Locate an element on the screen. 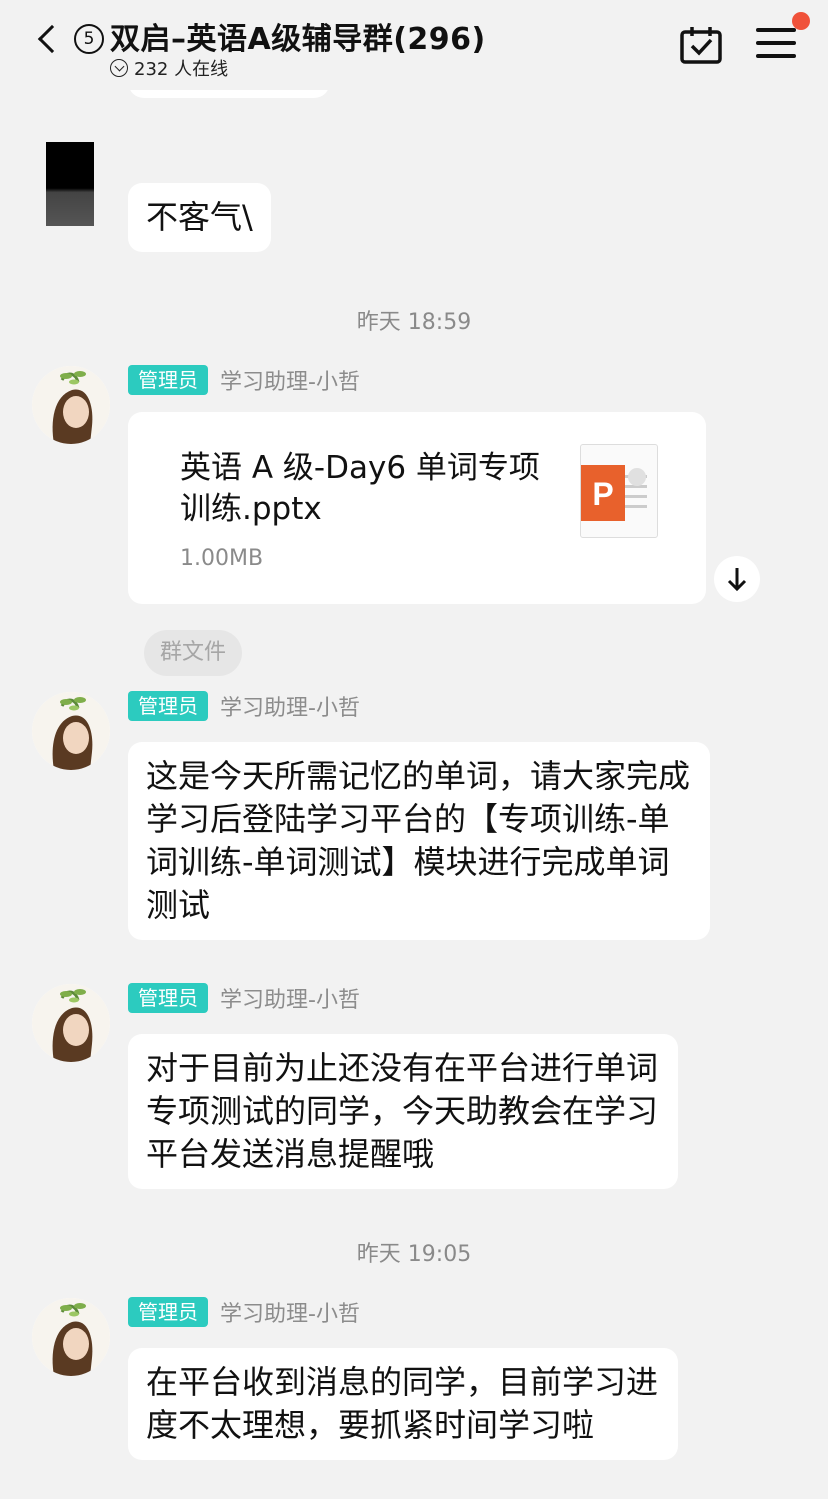  group-file-tag: 群文件 is located at coordinates (193, 653).